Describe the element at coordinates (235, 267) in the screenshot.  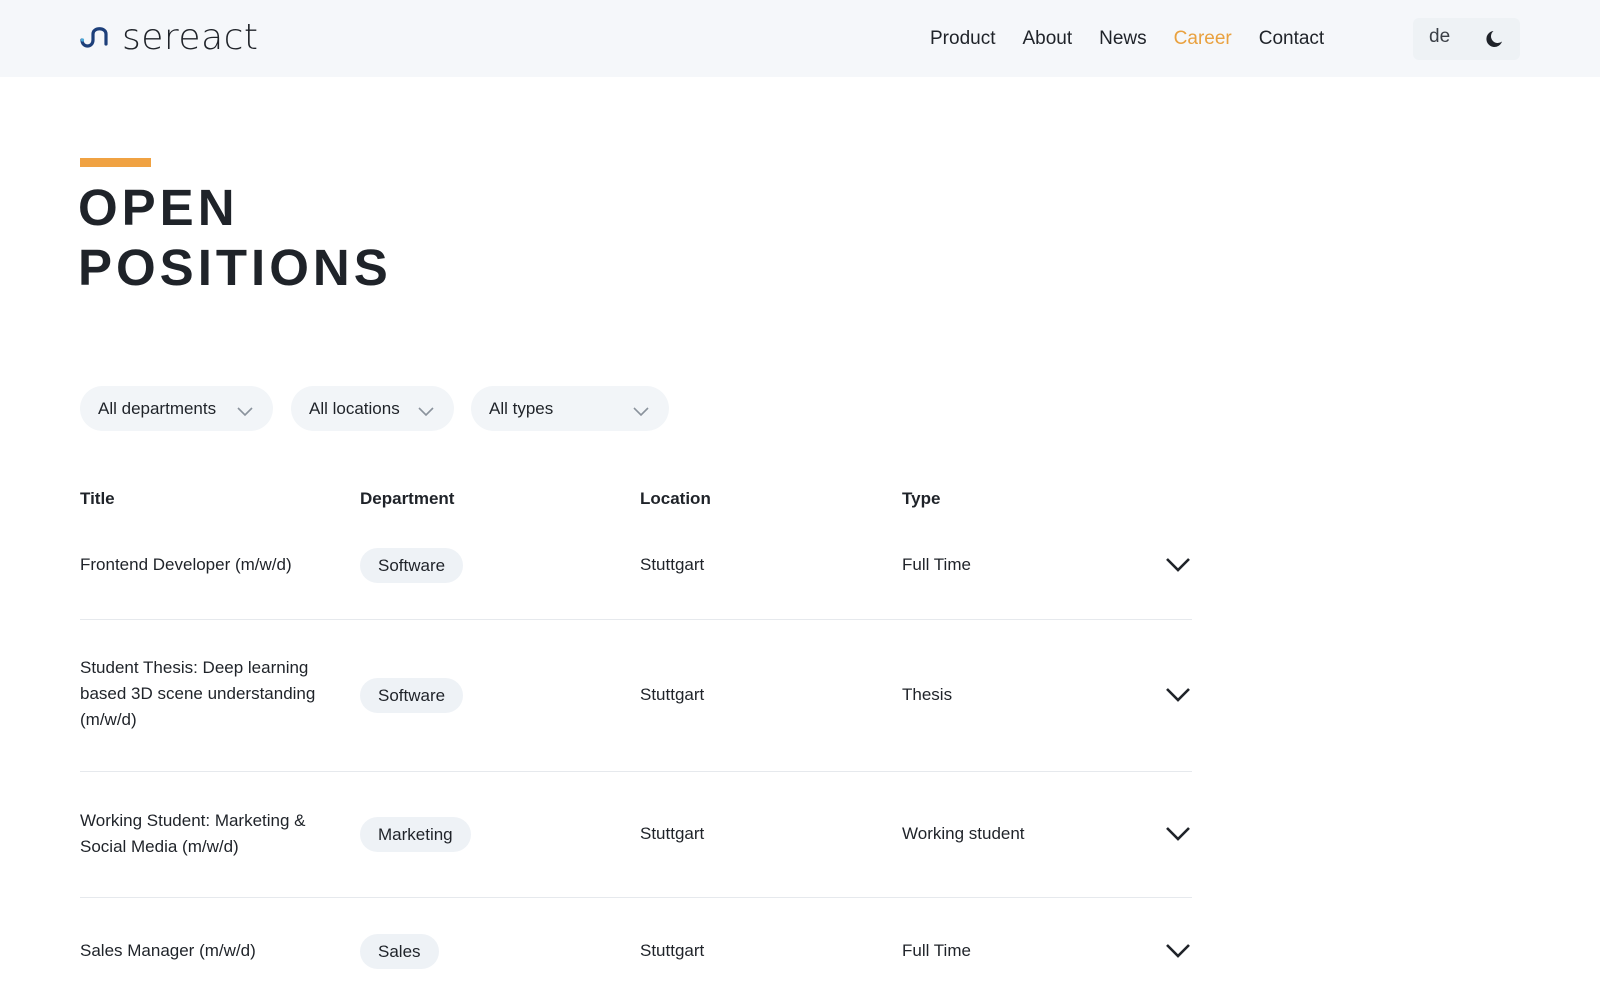
I see `page-title-line-2: POSITIONS` at that location.